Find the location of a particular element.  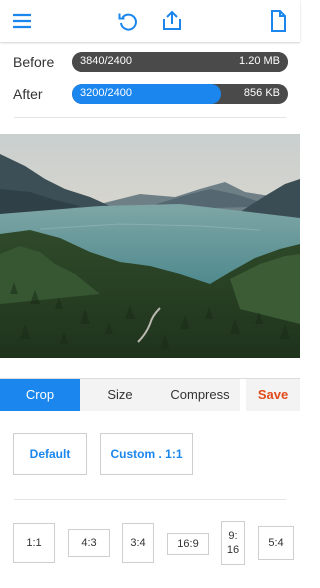

custom-crop-button: Custom . 1:1 is located at coordinates (146, 454).